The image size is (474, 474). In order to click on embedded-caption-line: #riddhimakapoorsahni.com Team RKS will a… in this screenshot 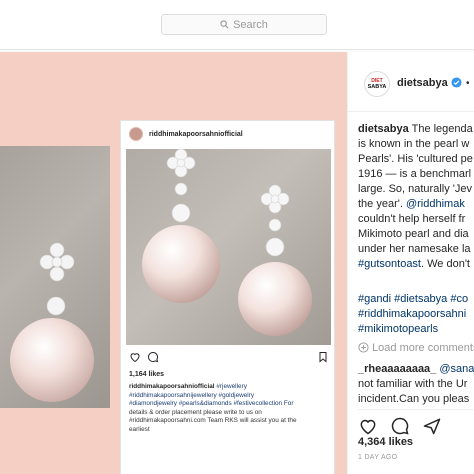, I will do `click(213, 420)`.